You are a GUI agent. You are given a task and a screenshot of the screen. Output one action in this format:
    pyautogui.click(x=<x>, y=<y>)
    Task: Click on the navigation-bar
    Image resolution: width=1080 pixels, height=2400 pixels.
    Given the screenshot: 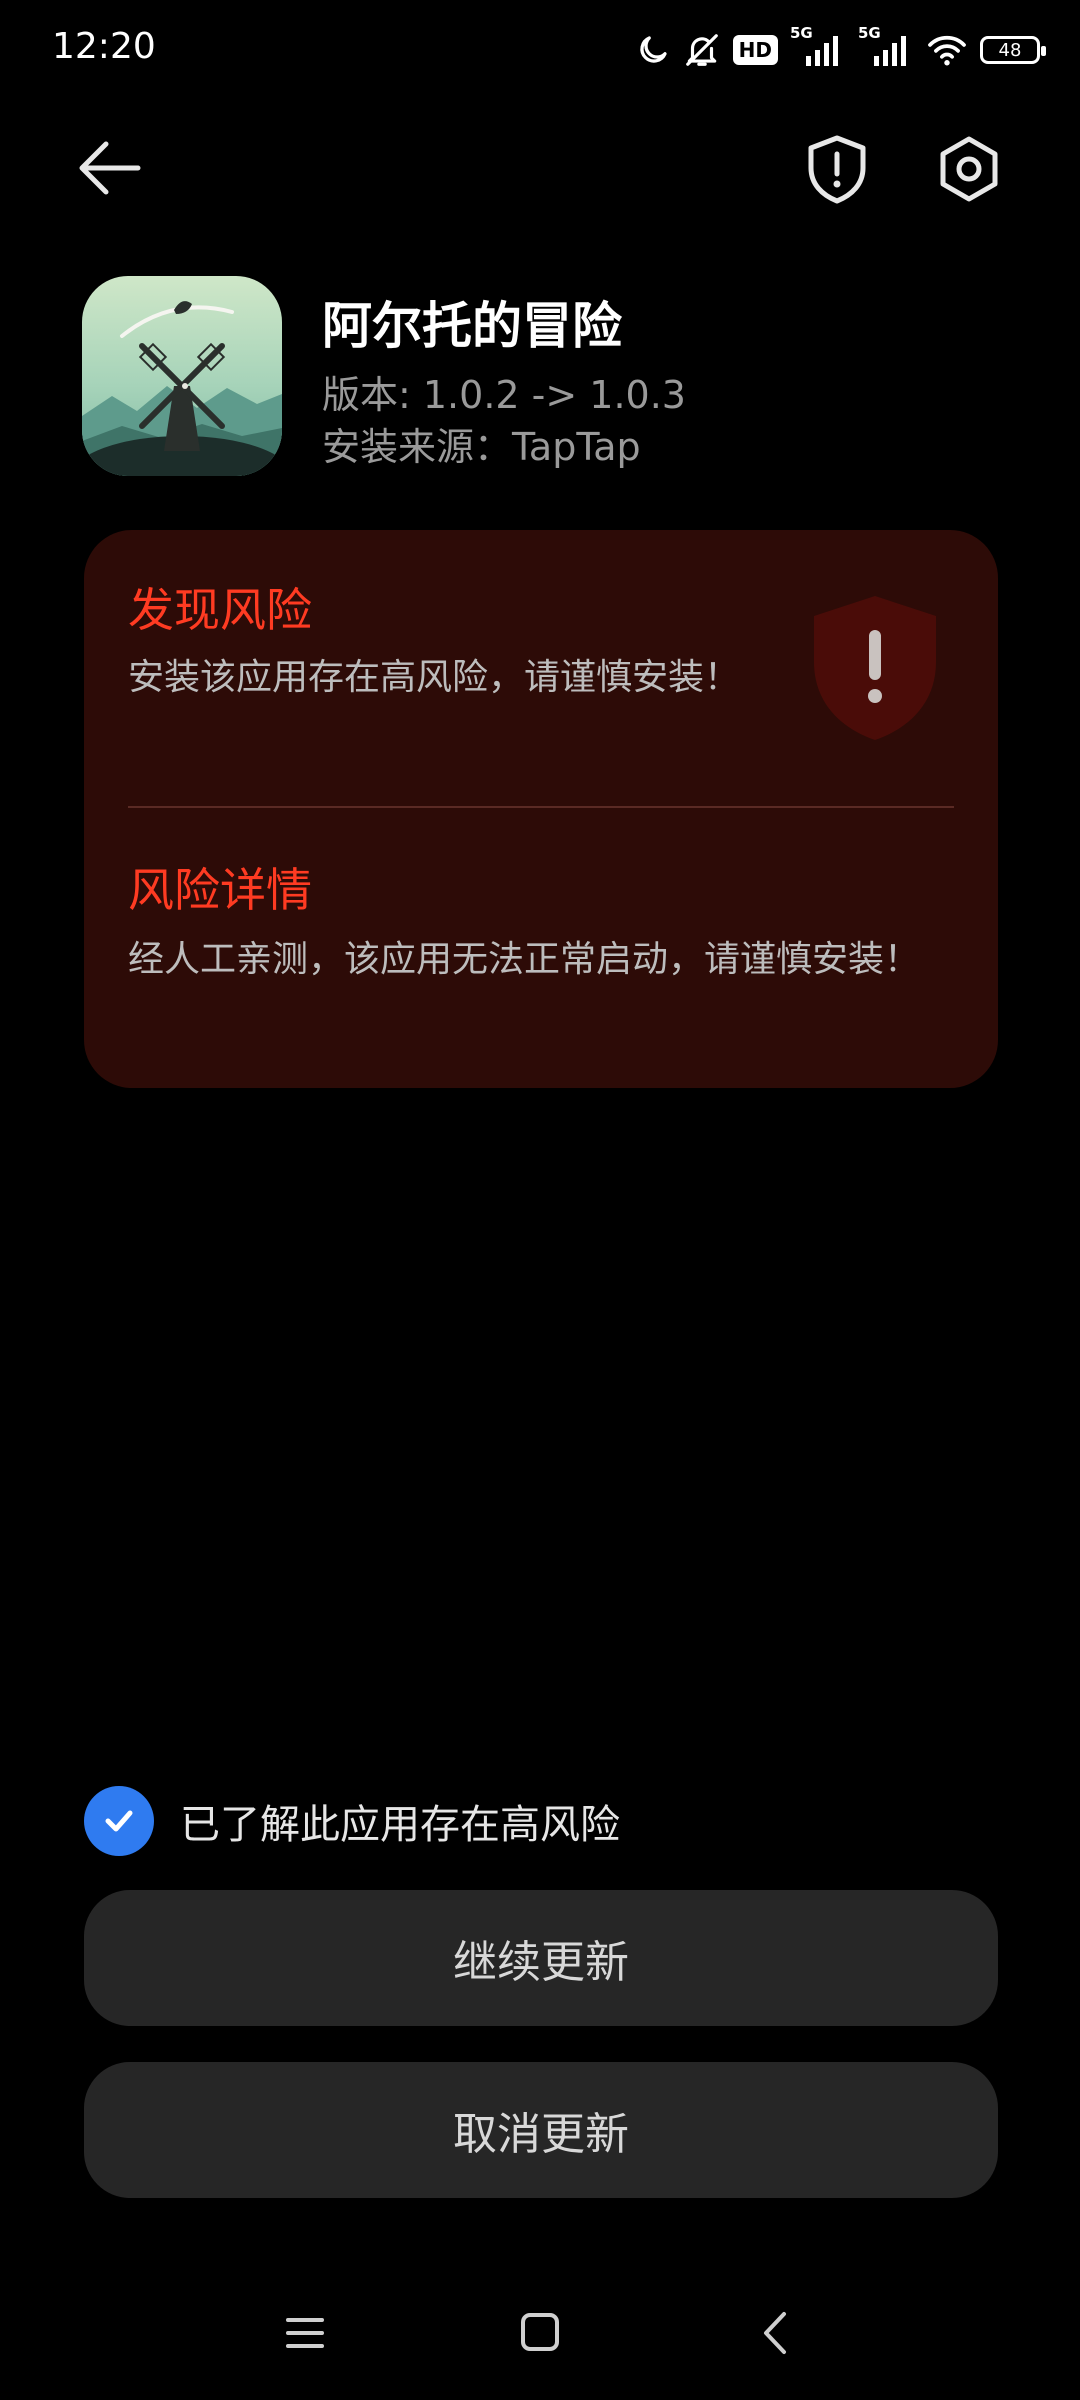 What is the action you would take?
    pyautogui.click(x=540, y=2335)
    